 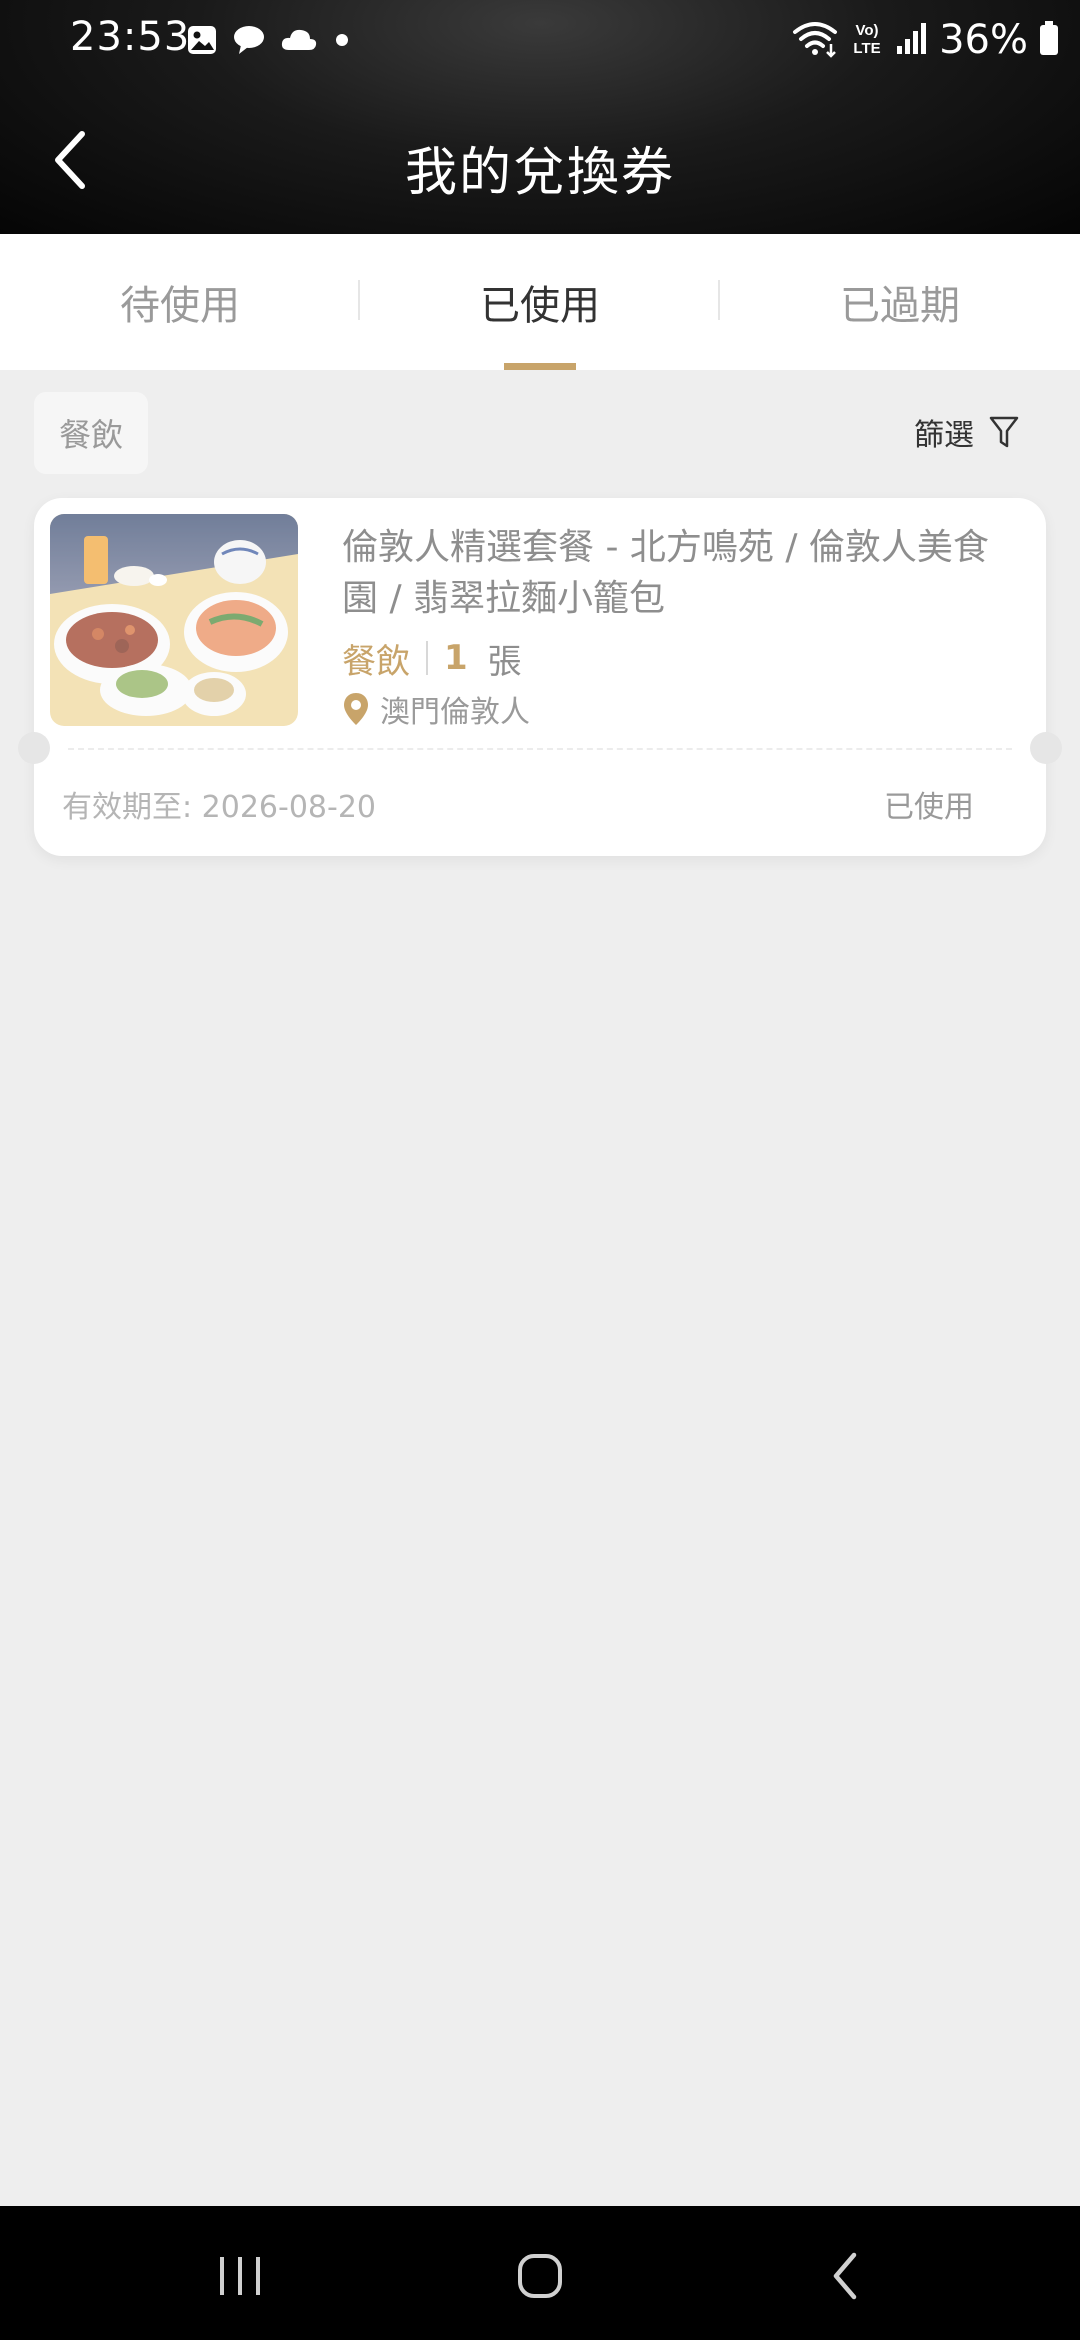 What do you see at coordinates (539, 173) in the screenshot?
I see `page-title: 我的兌換券` at bounding box center [539, 173].